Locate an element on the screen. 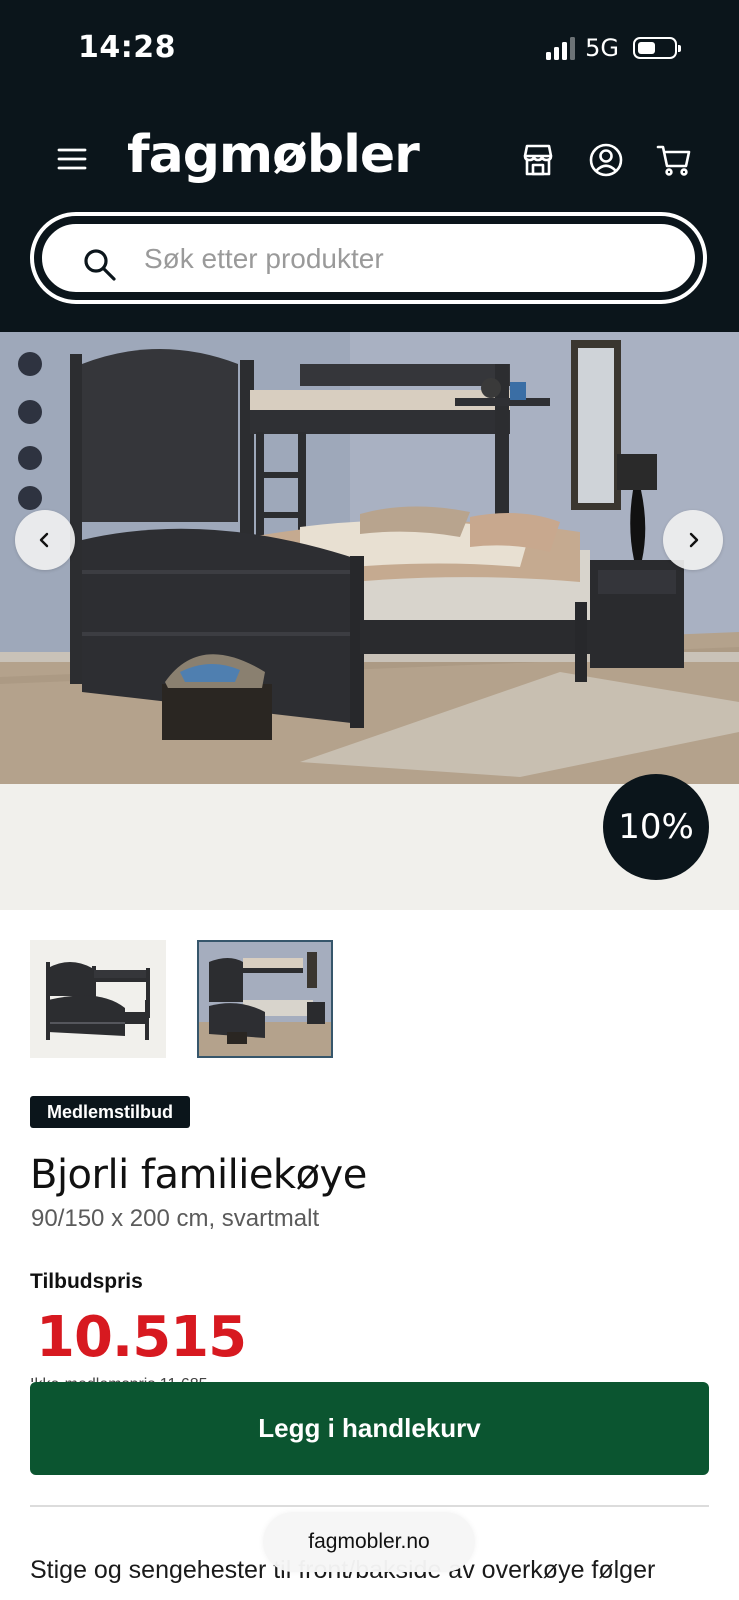 The width and height of the screenshot is (739, 1600). sticky-cart-area: Legg i handlekurv is located at coordinates (369, 1436).